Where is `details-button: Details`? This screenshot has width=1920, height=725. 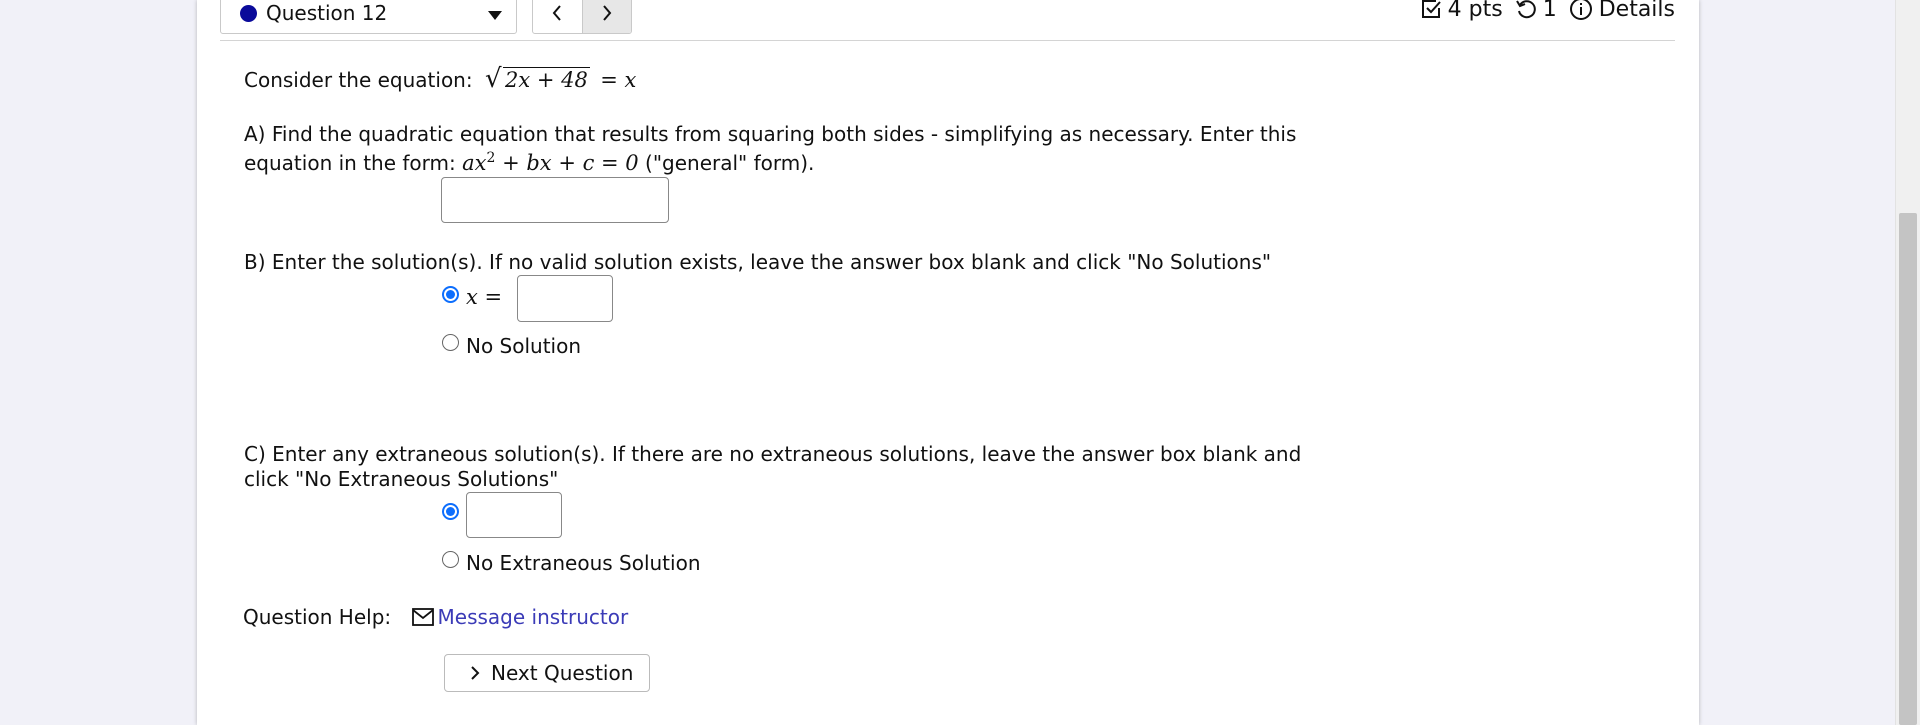 details-button: Details is located at coordinates (1622, 11).